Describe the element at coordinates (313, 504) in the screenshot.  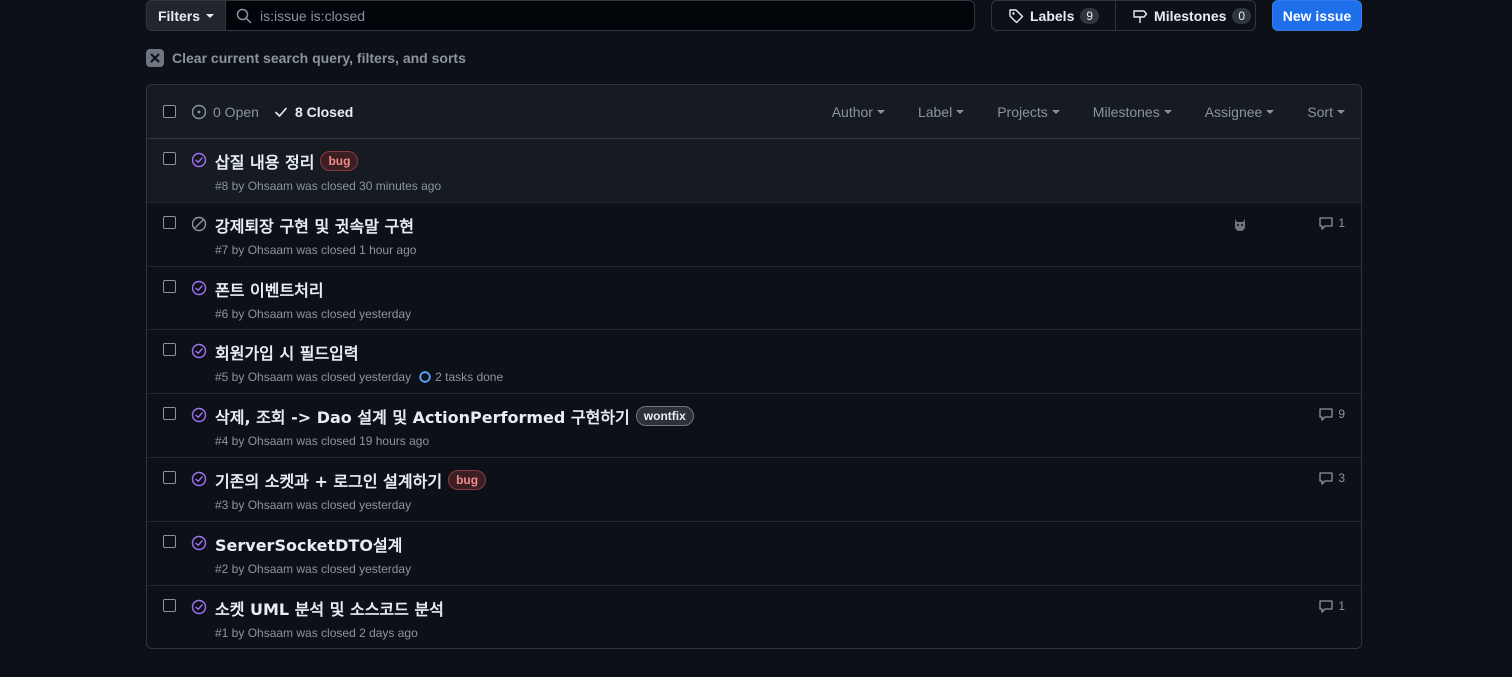
I see `issue-meta: #3 by Ohsaam was closed yesterday` at that location.